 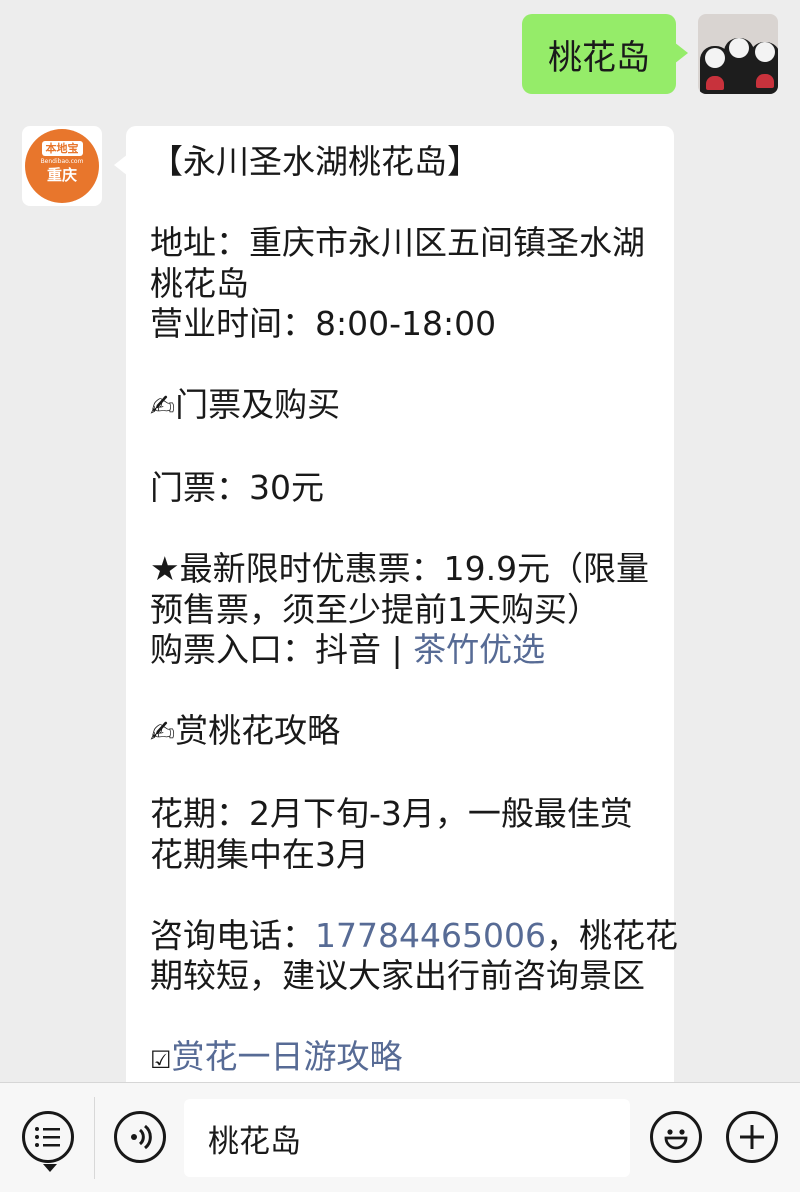 I want to click on plus-button, so click(x=752, y=1137).